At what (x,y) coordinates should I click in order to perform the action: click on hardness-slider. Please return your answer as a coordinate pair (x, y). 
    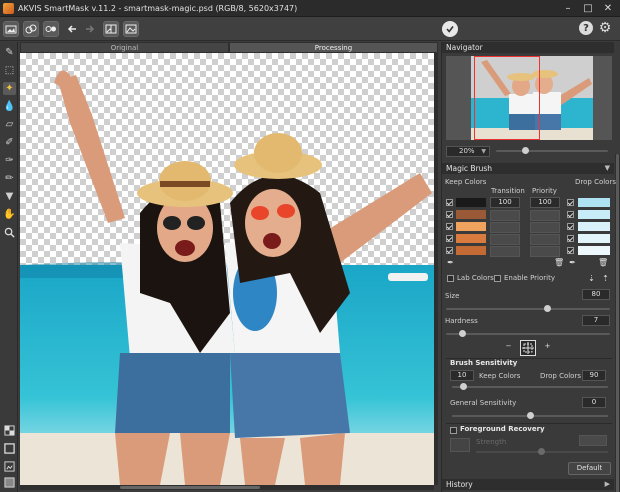
    Looking at the image, I should click on (528, 334).